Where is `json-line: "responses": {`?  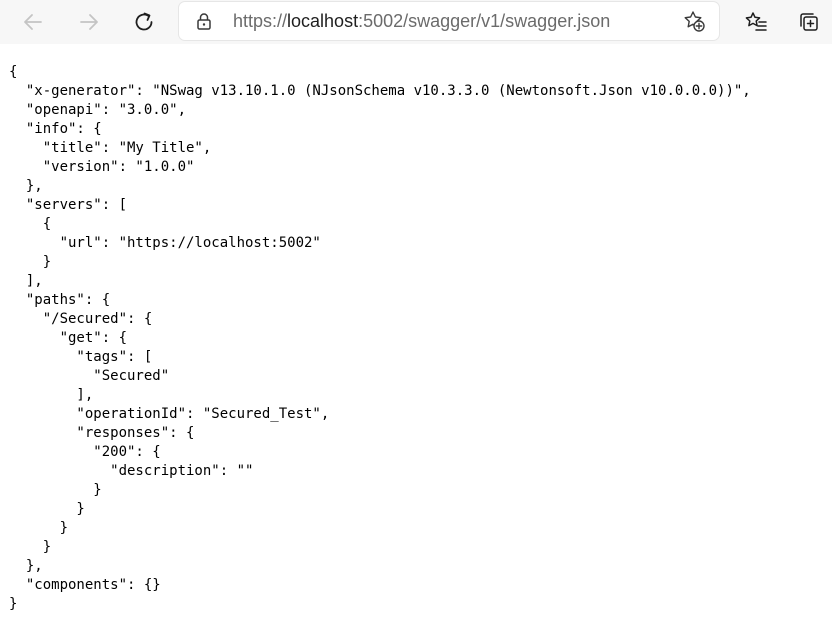
json-line: "responses": { is located at coordinates (102, 433).